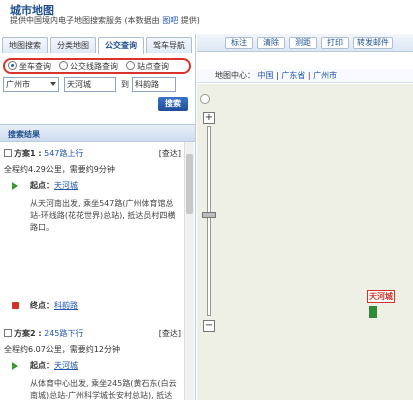 The height and width of the screenshot is (400, 413). I want to click on scrollbar-thumb, so click(189, 184).